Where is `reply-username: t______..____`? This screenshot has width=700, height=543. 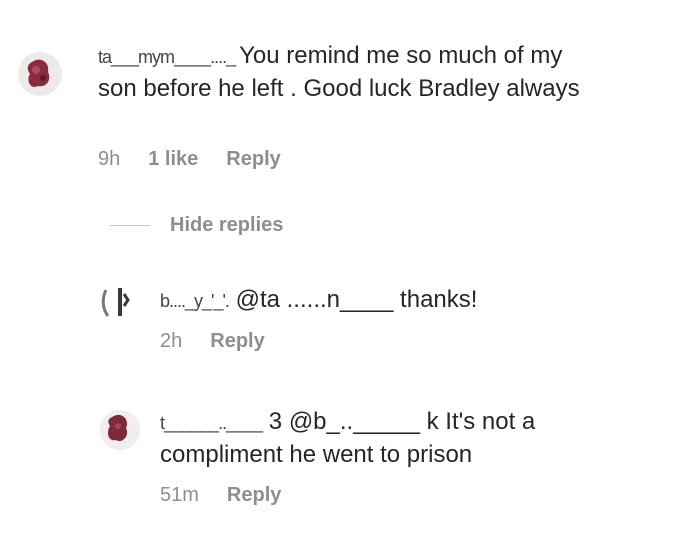 reply-username: t______..____ is located at coordinates (211, 423).